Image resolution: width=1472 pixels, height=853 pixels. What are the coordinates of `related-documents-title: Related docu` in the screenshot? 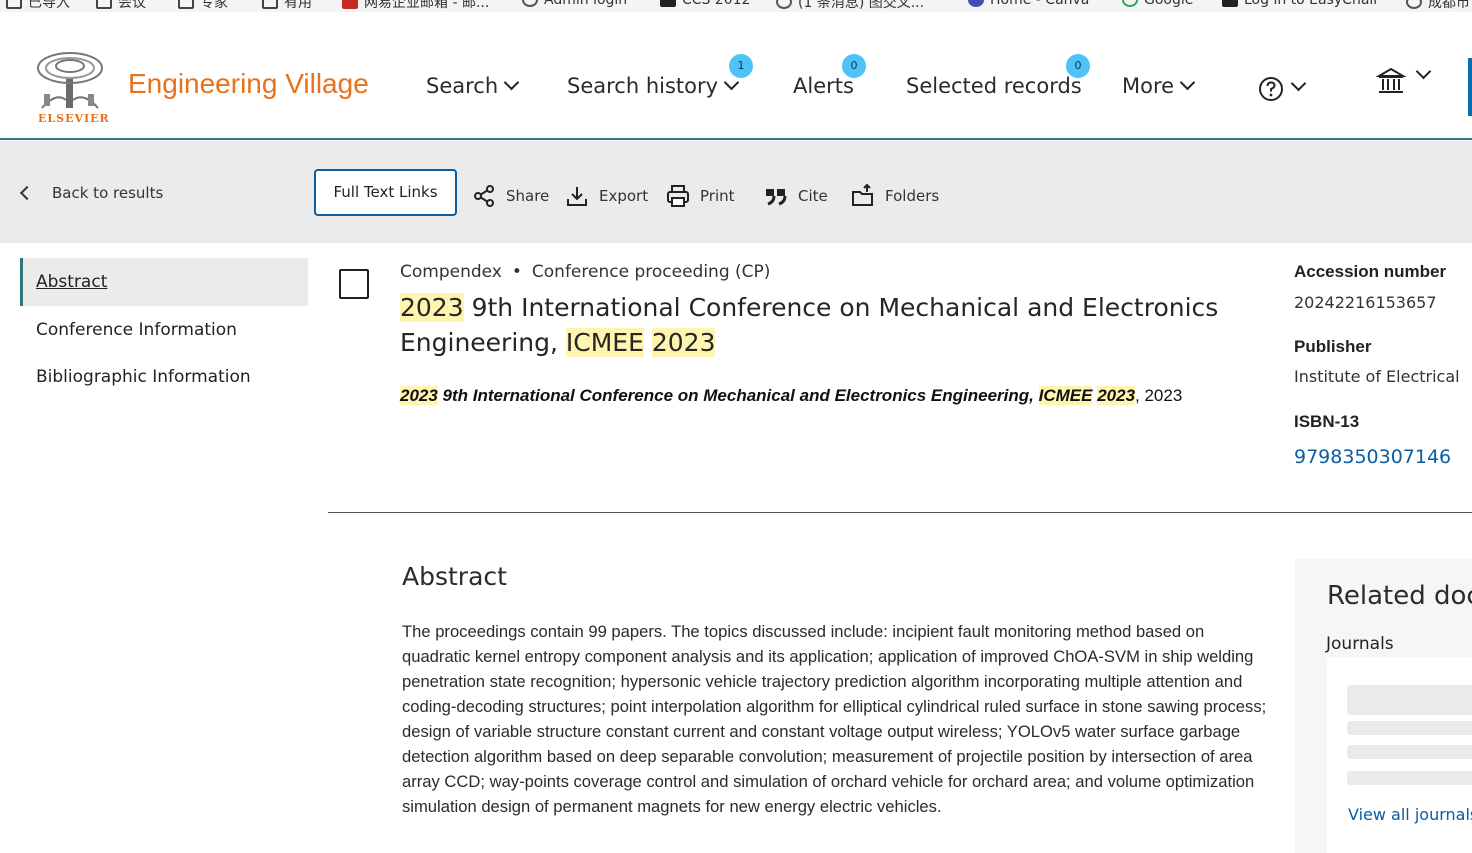 It's located at (1399, 596).